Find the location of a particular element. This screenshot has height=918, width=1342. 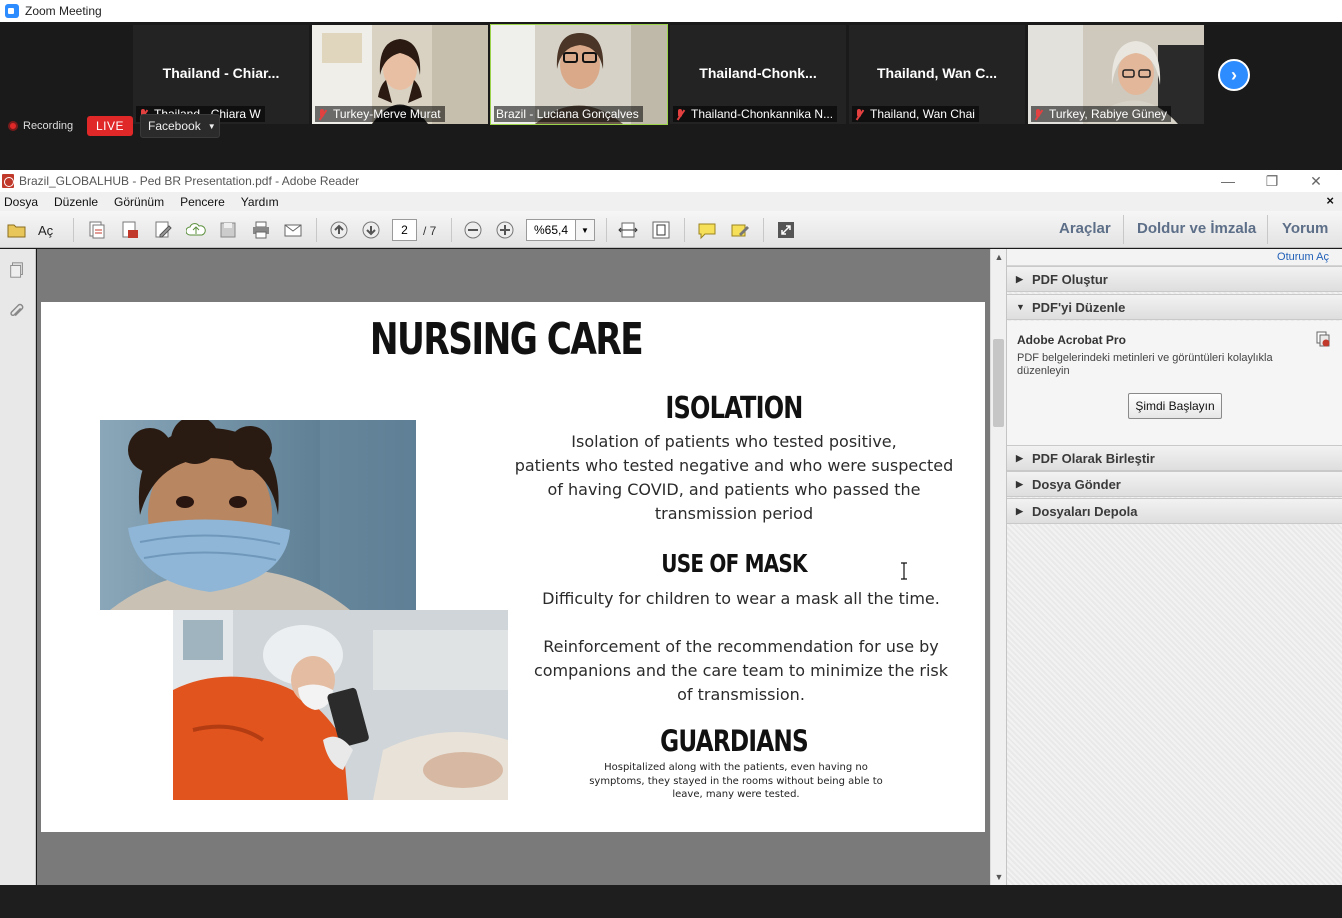

panel-section-edit-pdf: ▼ PDF'yi Düzenle is located at coordinates (1174, 307).